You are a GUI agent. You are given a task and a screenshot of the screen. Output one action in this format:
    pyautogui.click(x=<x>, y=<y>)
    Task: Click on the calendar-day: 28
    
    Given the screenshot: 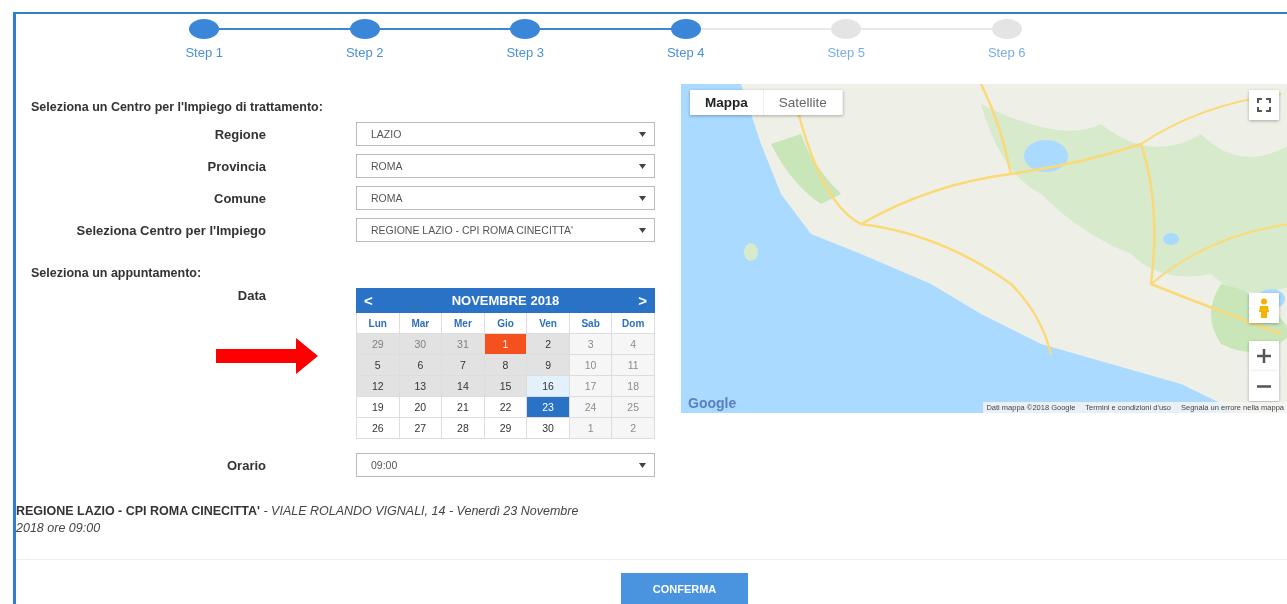 What is the action you would take?
    pyautogui.click(x=463, y=428)
    